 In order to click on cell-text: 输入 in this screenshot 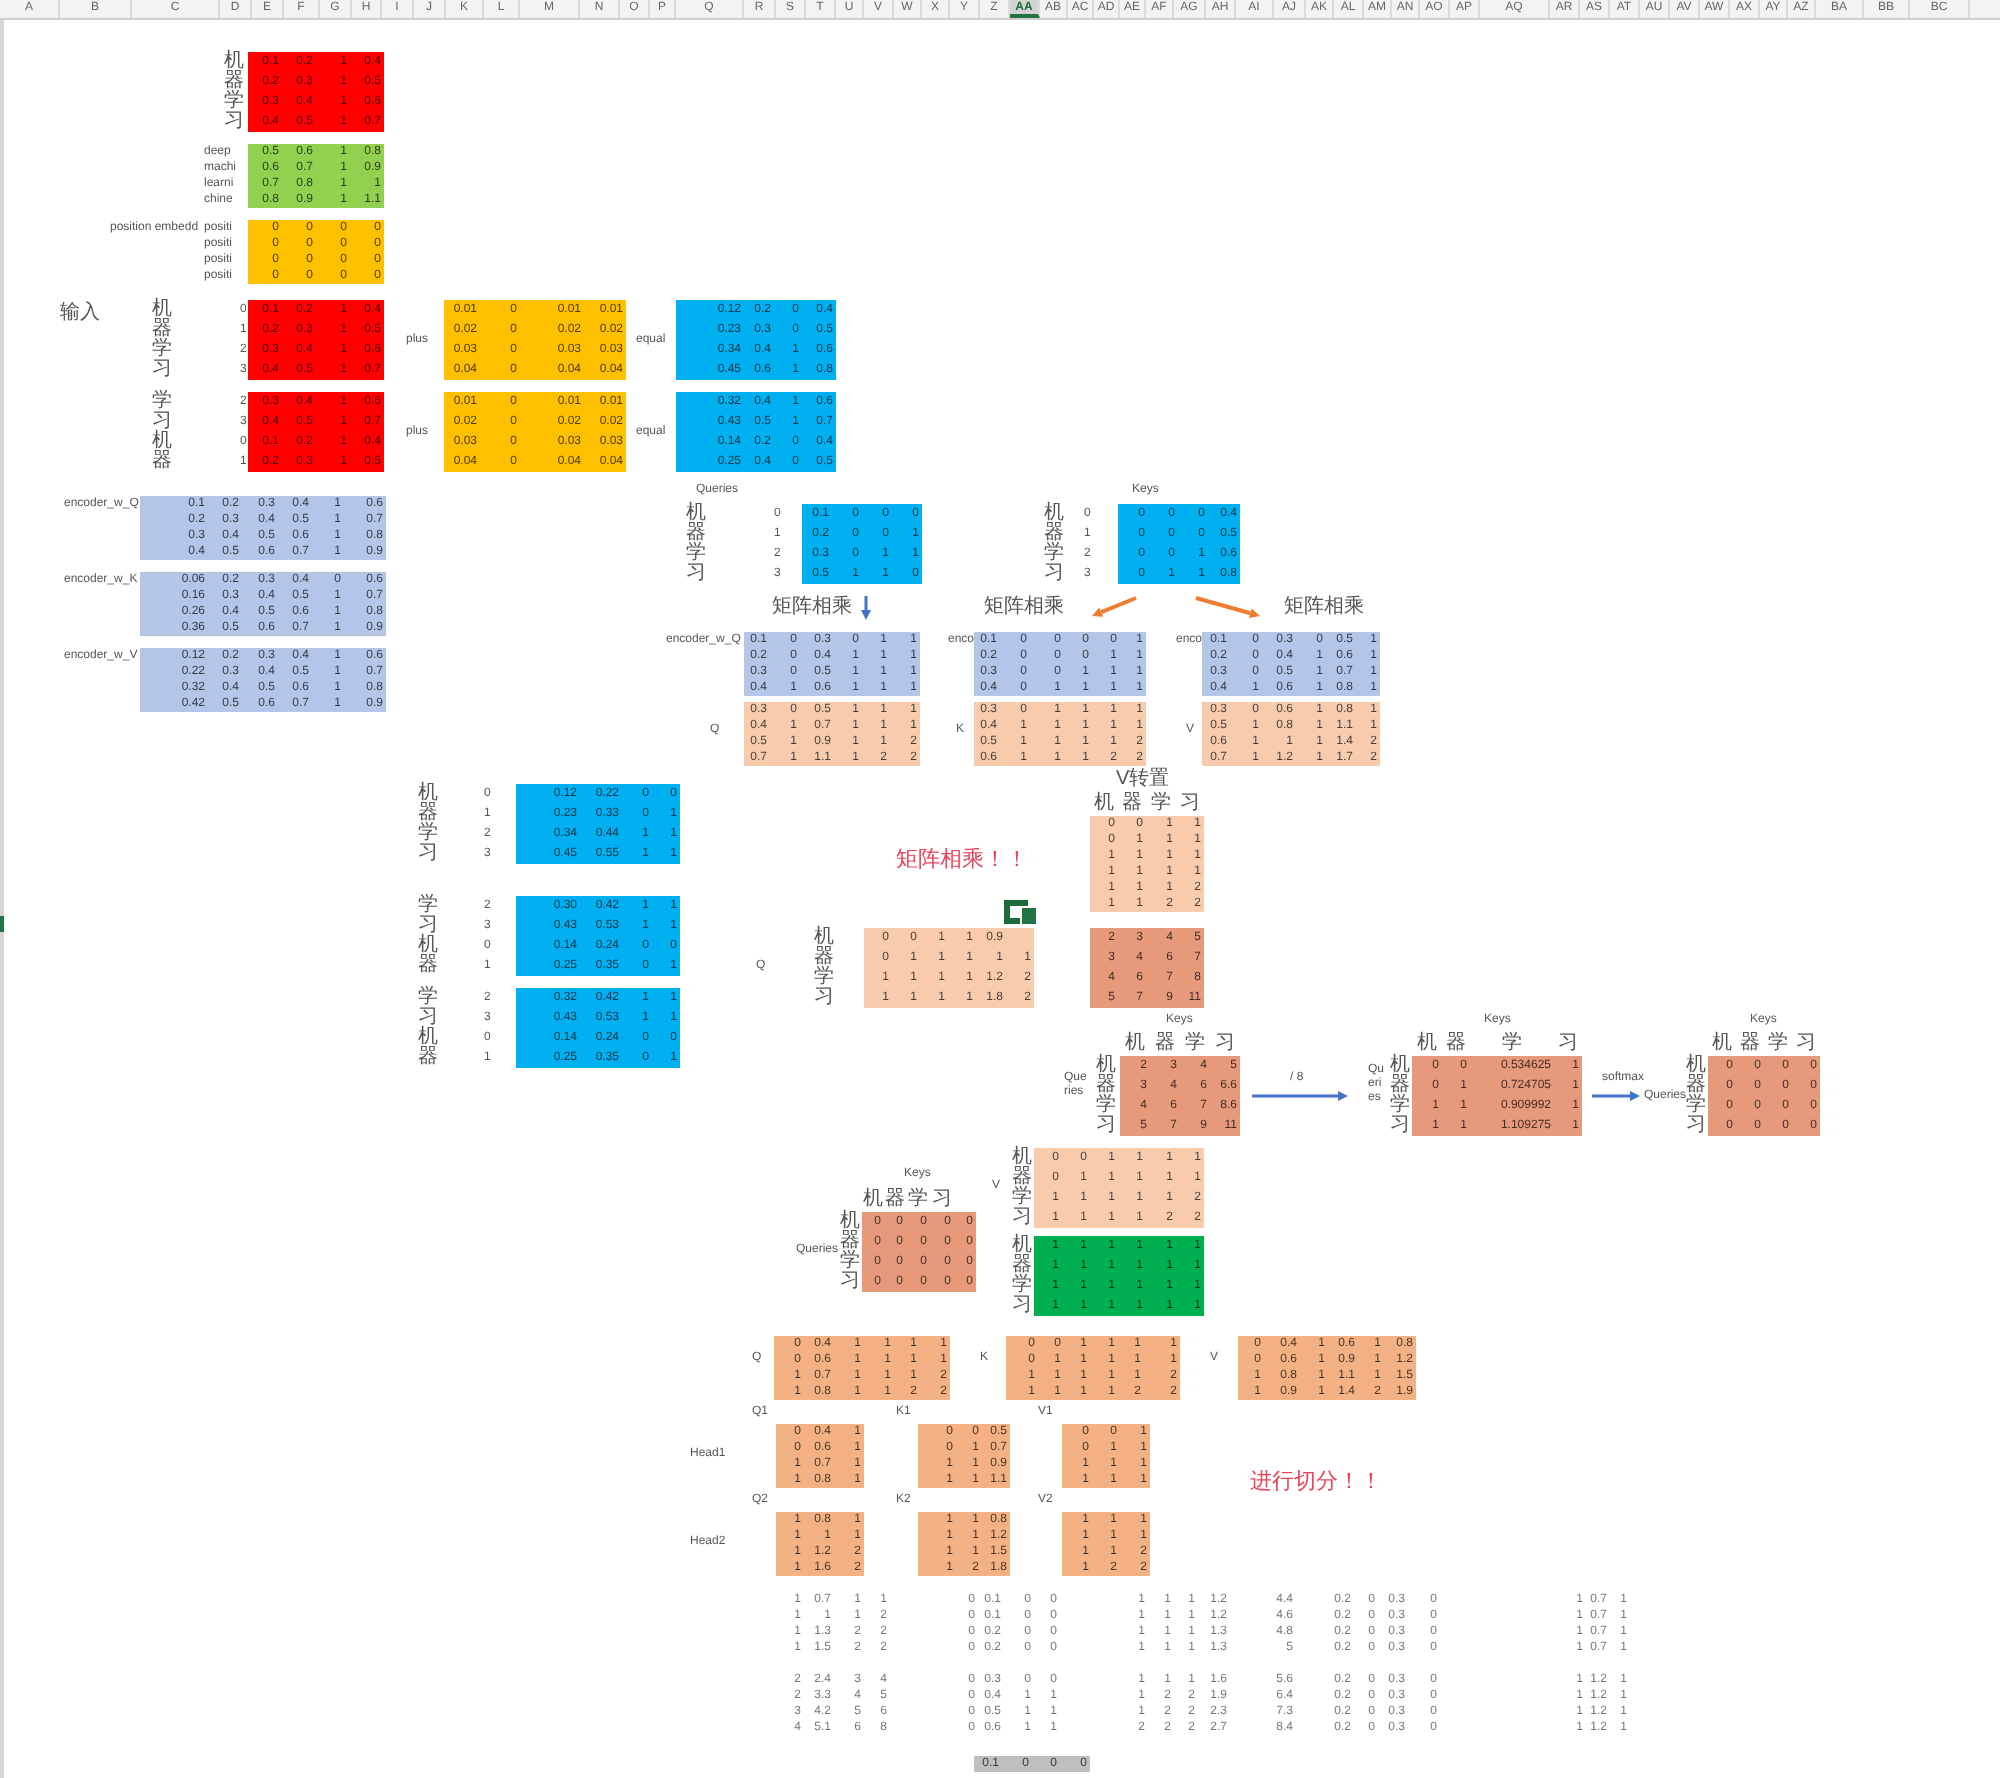, I will do `click(80, 313)`.